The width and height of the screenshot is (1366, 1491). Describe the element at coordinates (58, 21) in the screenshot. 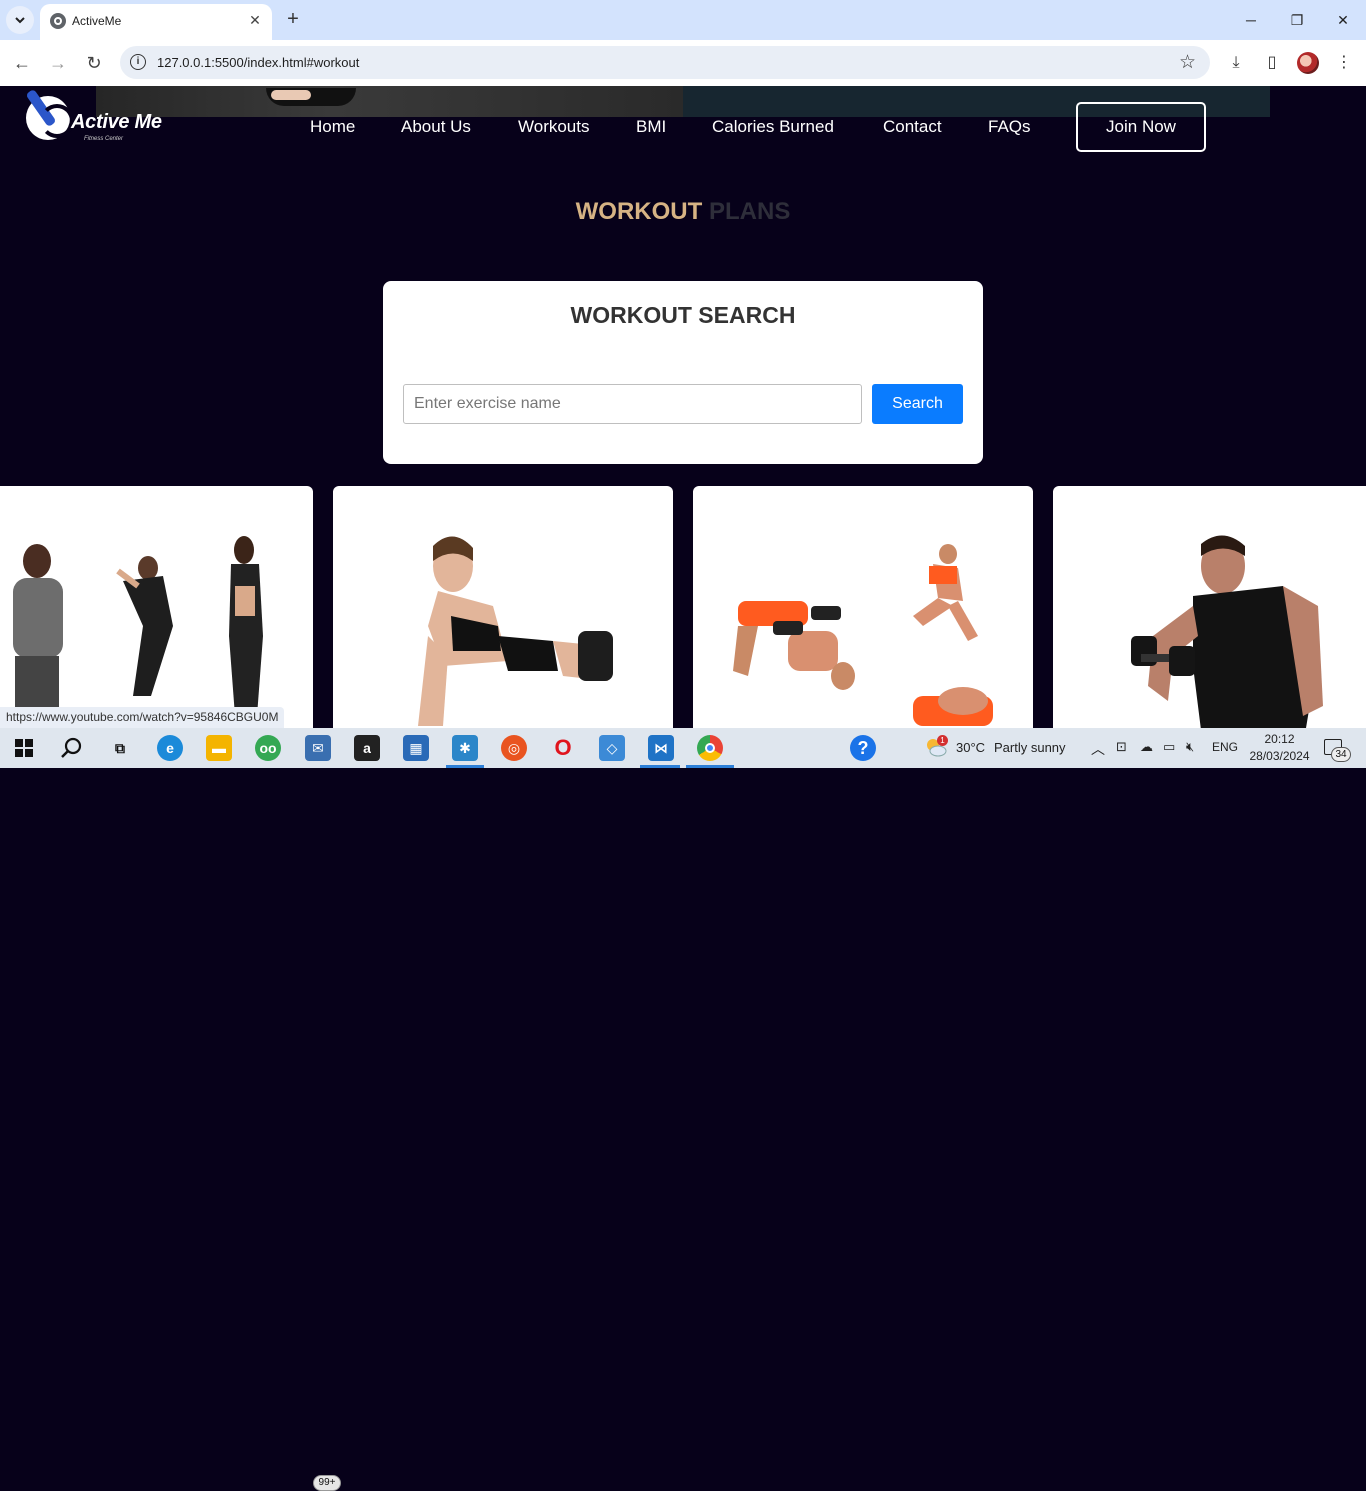

I see `globe-icon` at that location.